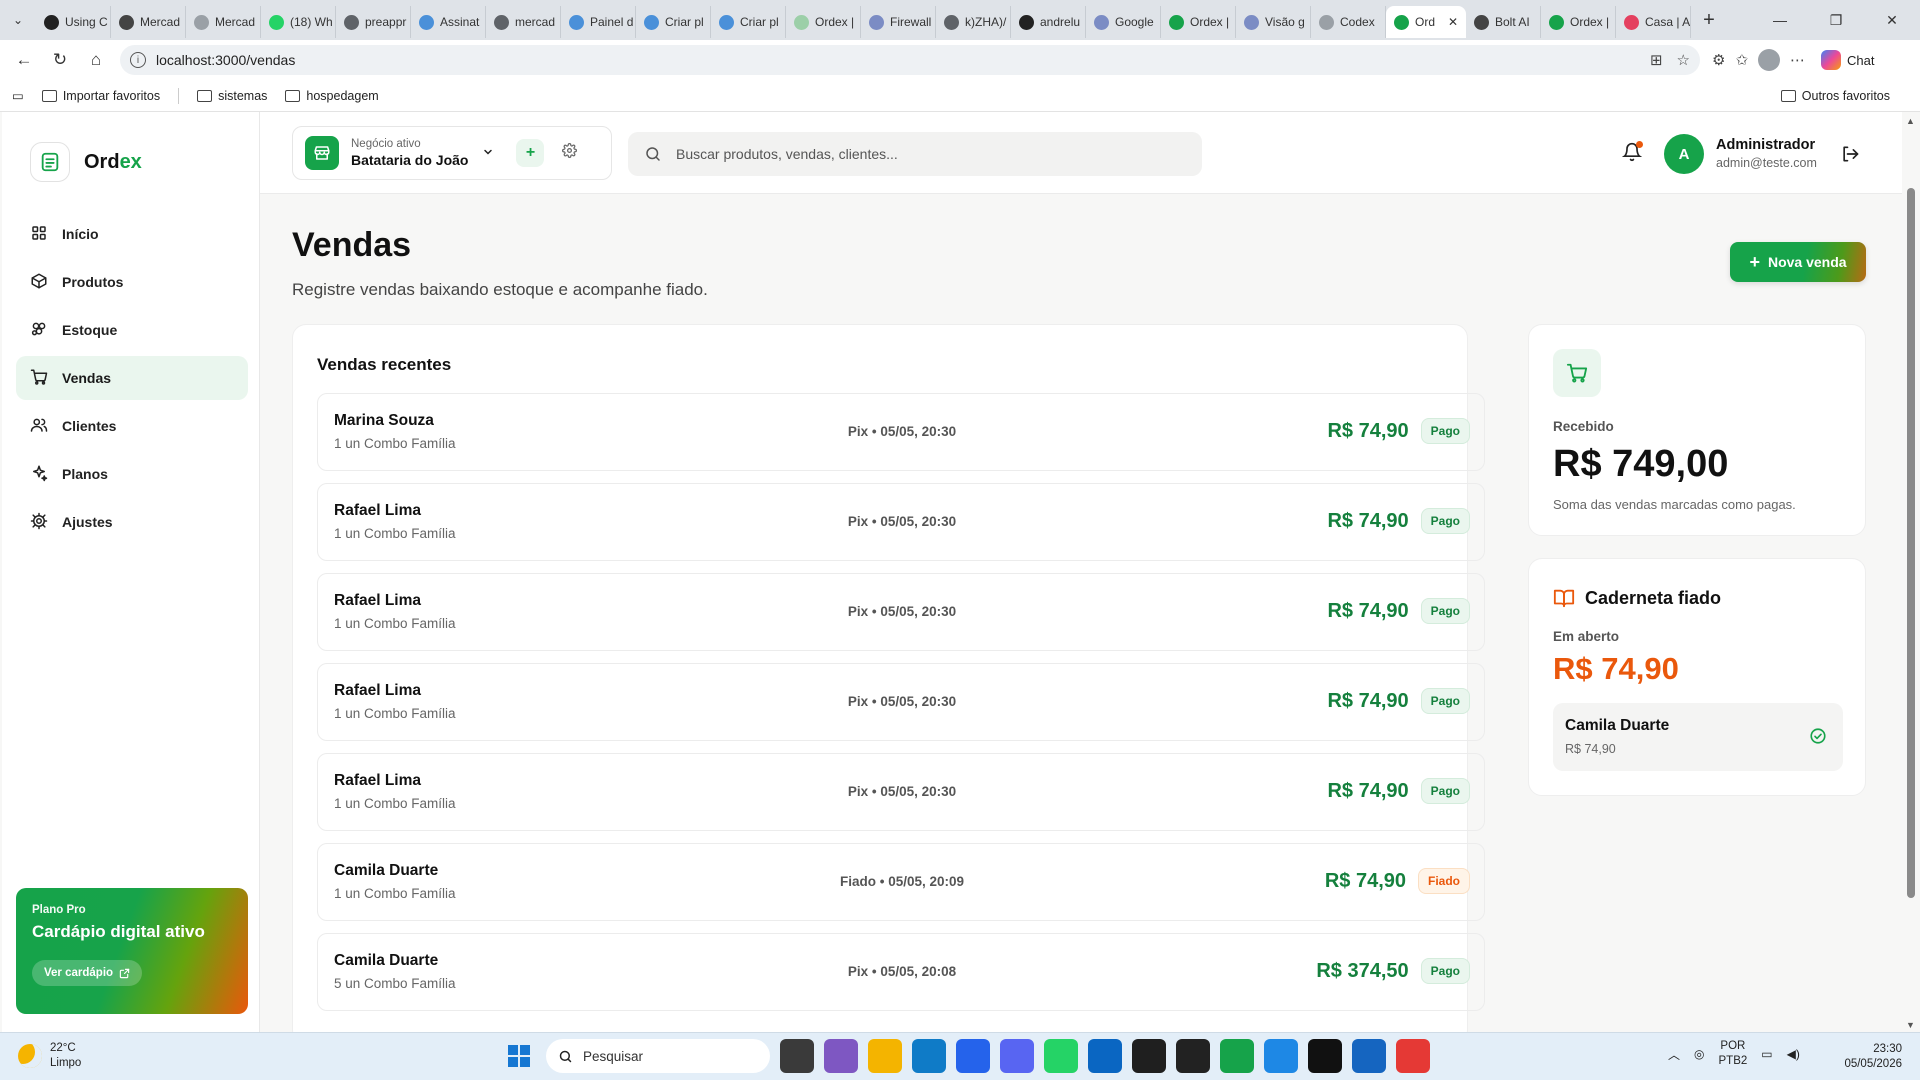  I want to click on sidebar-item-gear: Ajustes, so click(132, 522).